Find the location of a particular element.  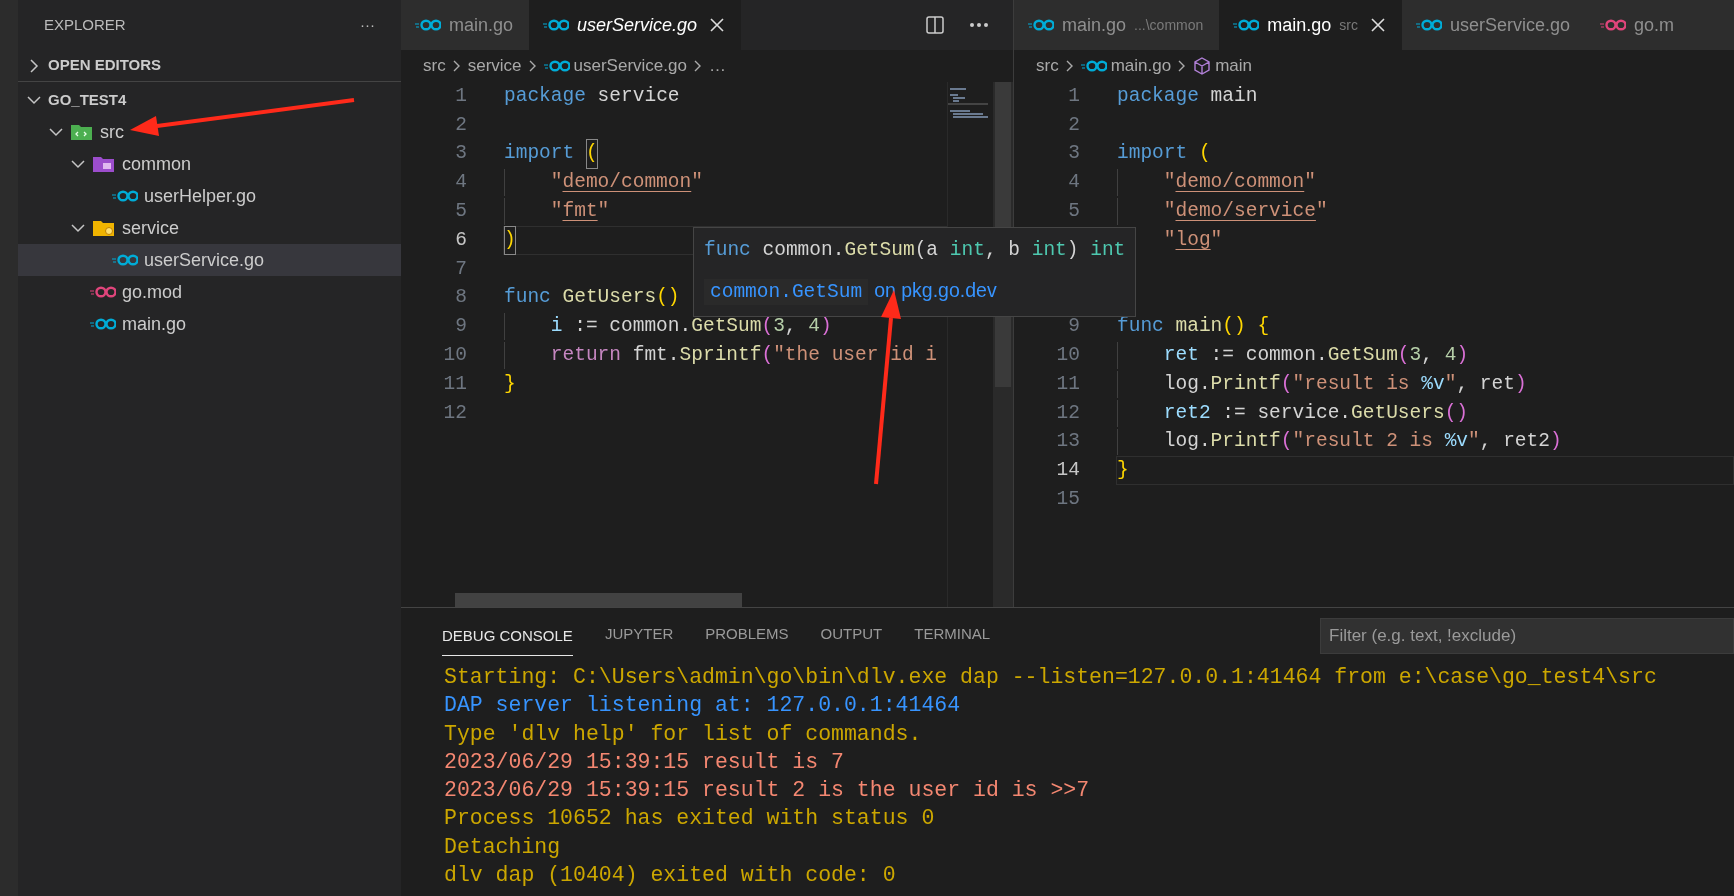

tree-item: main.go is located at coordinates (209, 324).